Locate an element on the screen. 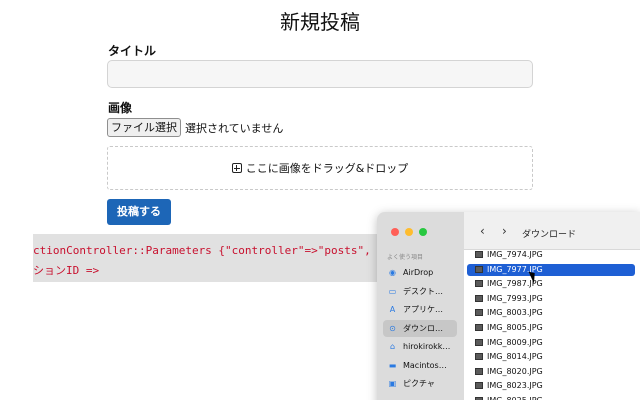 This screenshot has width=640, height=400. image-label: 画像 is located at coordinates (120, 108).